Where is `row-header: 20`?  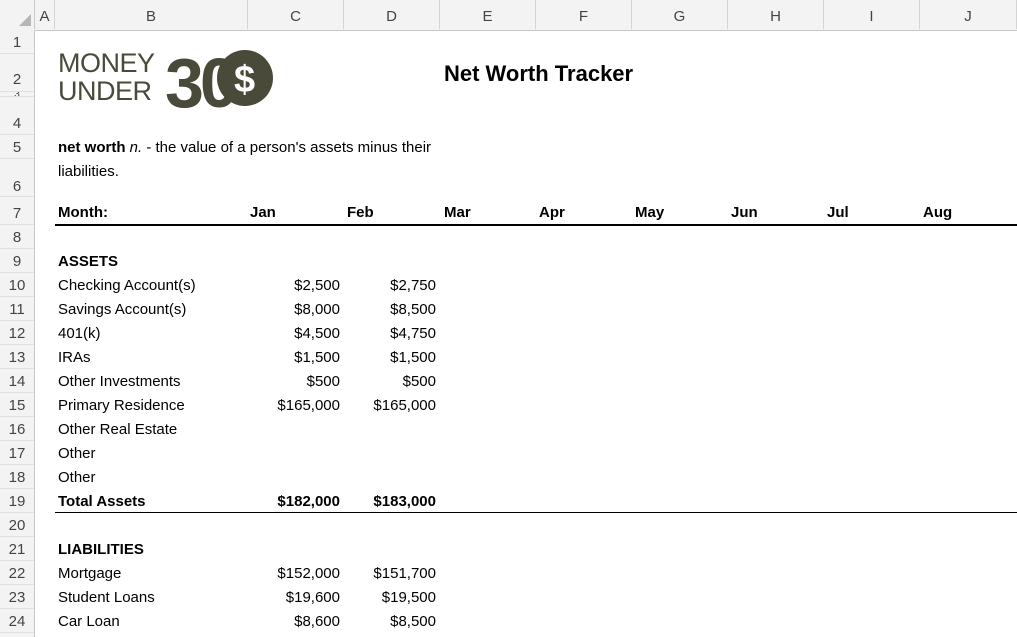
row-header: 20 is located at coordinates (17, 525).